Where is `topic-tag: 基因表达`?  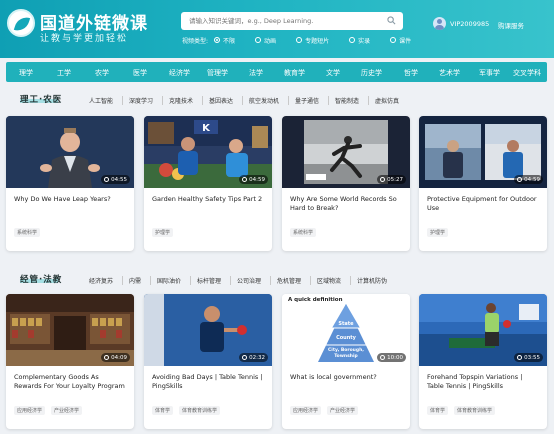 topic-tag: 基因表达 is located at coordinates (221, 100).